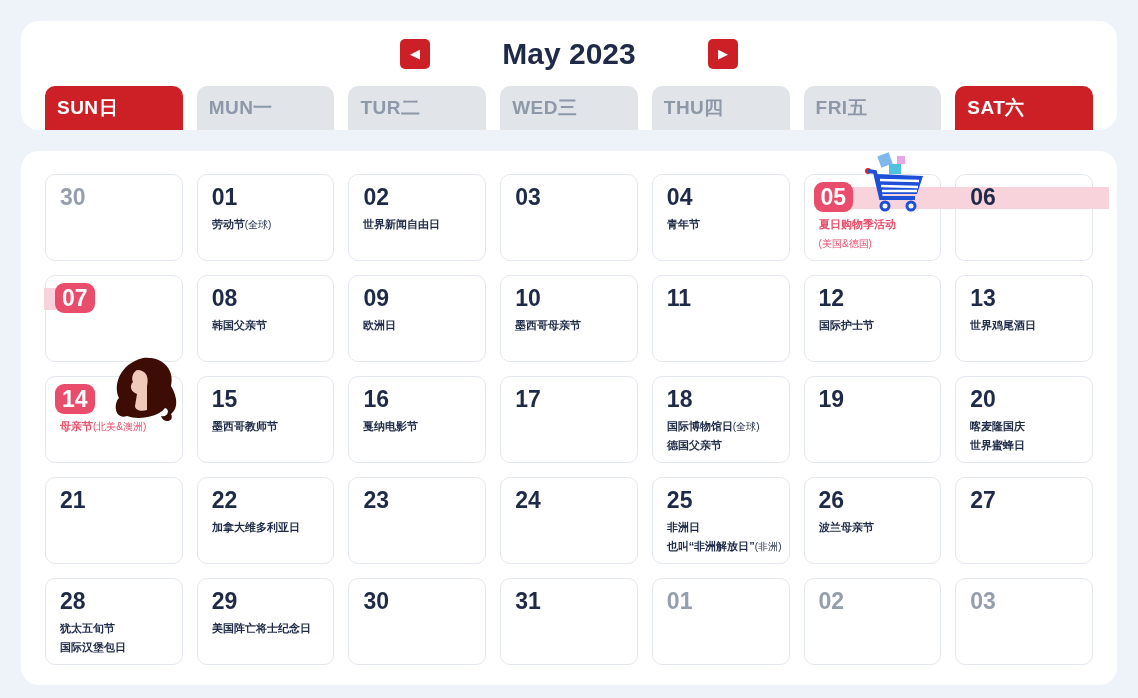 This screenshot has width=1138, height=698. I want to click on holiday-note: 世界新闻自由日, so click(402, 224).